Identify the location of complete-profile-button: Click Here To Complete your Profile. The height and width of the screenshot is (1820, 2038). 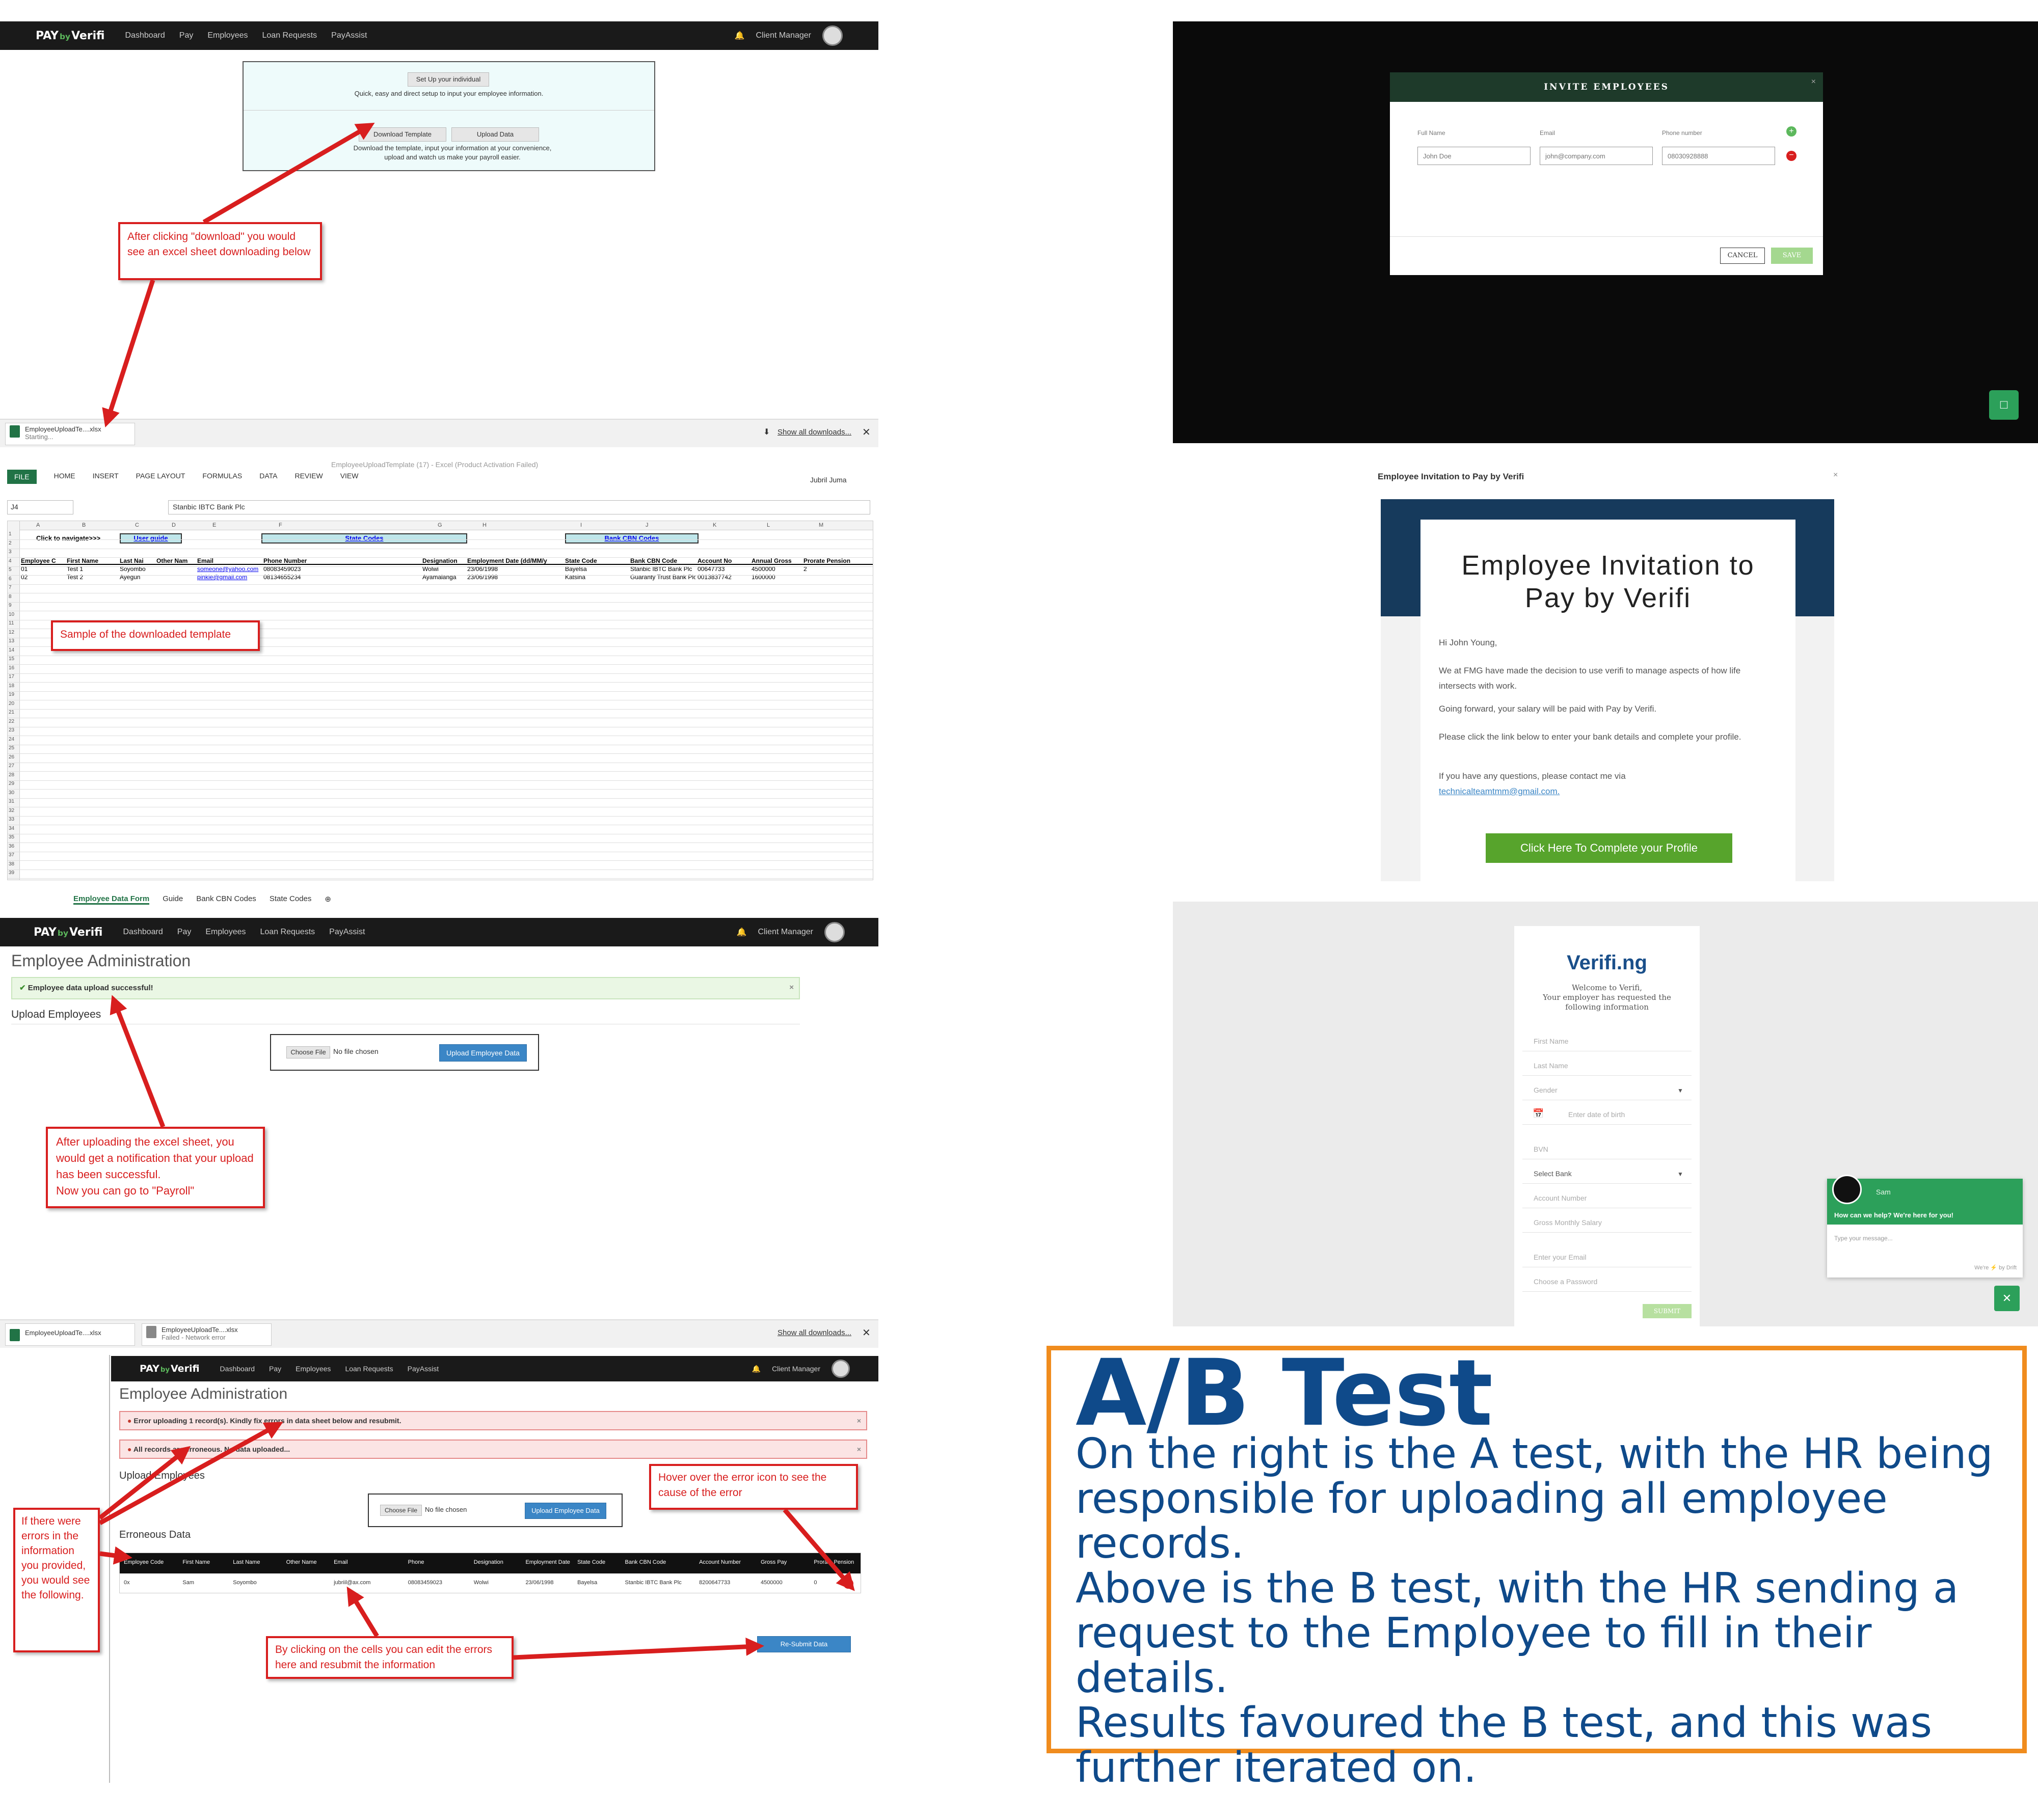
(1609, 848).